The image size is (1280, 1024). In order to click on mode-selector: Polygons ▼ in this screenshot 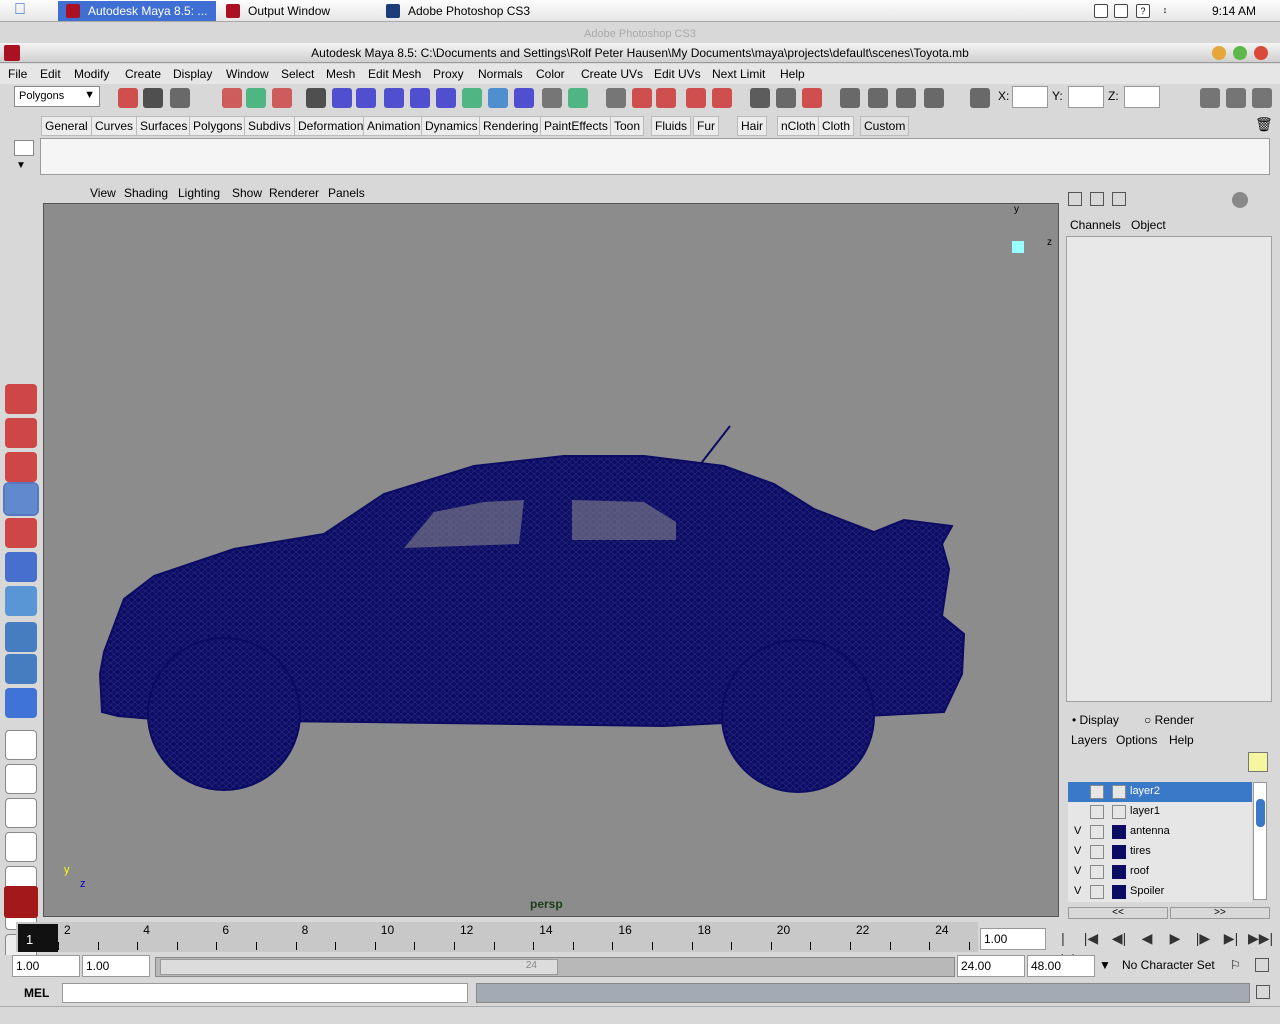, I will do `click(57, 96)`.